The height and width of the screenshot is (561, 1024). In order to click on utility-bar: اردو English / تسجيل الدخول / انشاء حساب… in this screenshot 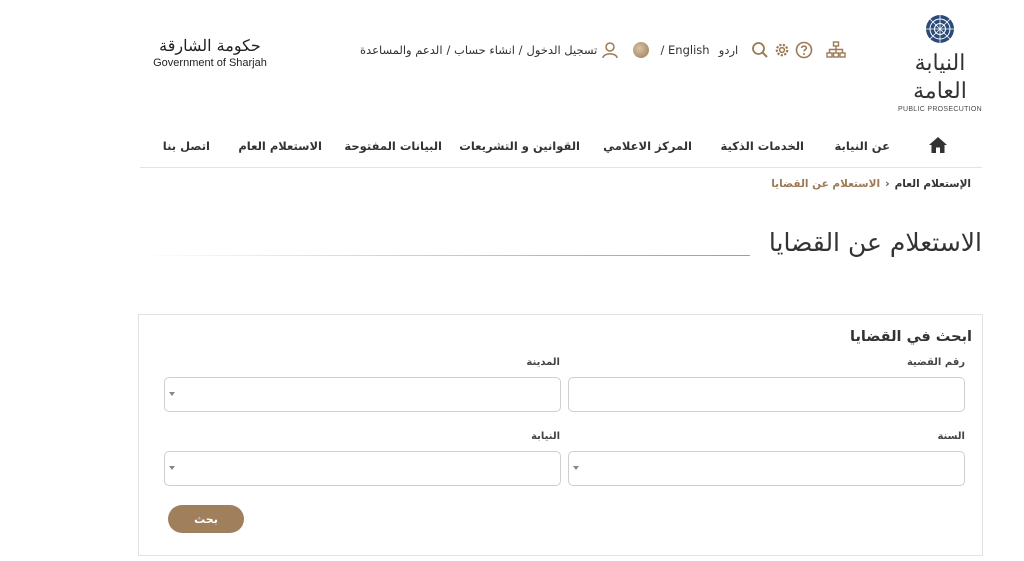, I will do `click(603, 50)`.